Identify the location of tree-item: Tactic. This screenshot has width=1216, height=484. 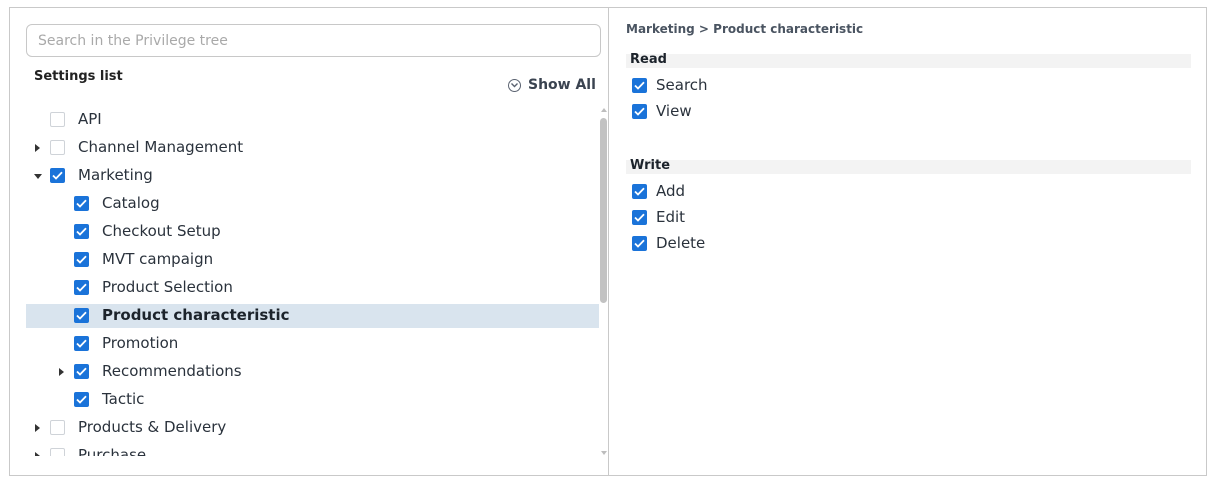
(312, 400).